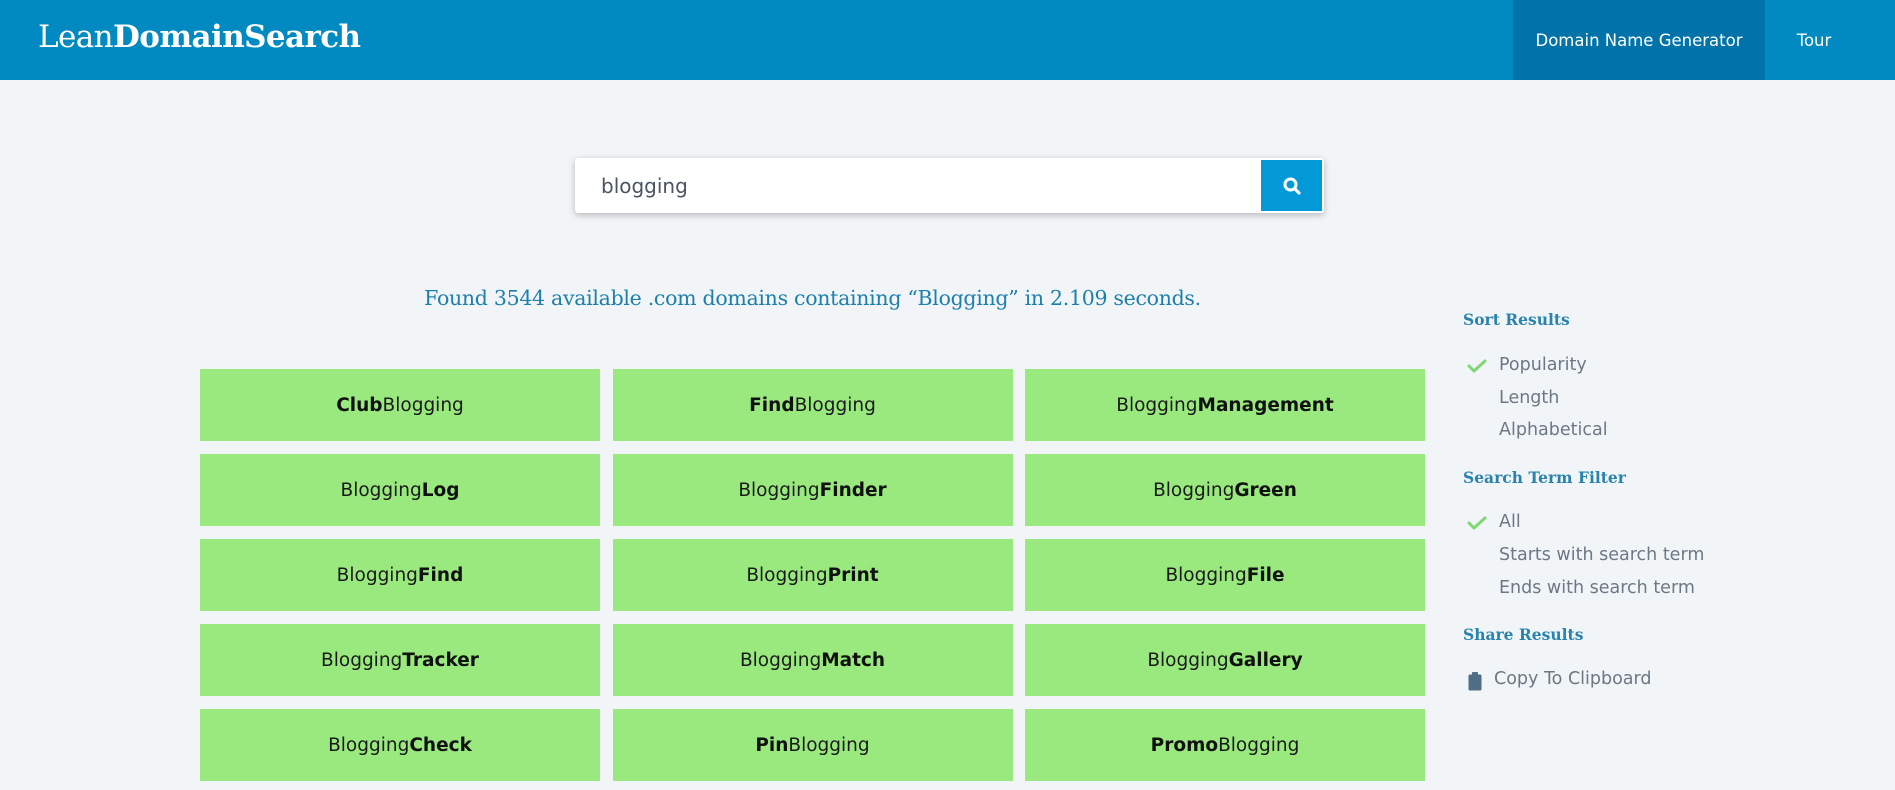 The image size is (1895, 790). I want to click on search-icon, so click(1292, 186).